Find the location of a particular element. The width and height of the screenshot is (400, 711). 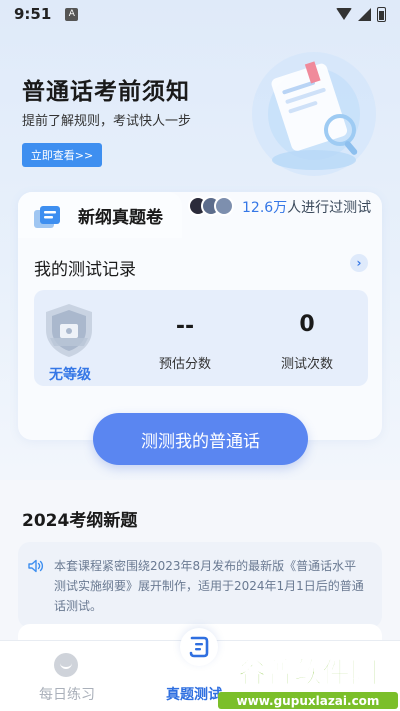

exam-paper-icon is located at coordinates (47, 217).